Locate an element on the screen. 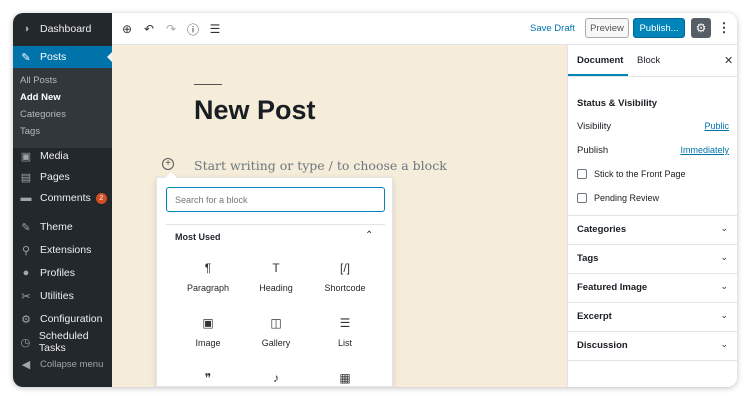  title-divider is located at coordinates (208, 84).